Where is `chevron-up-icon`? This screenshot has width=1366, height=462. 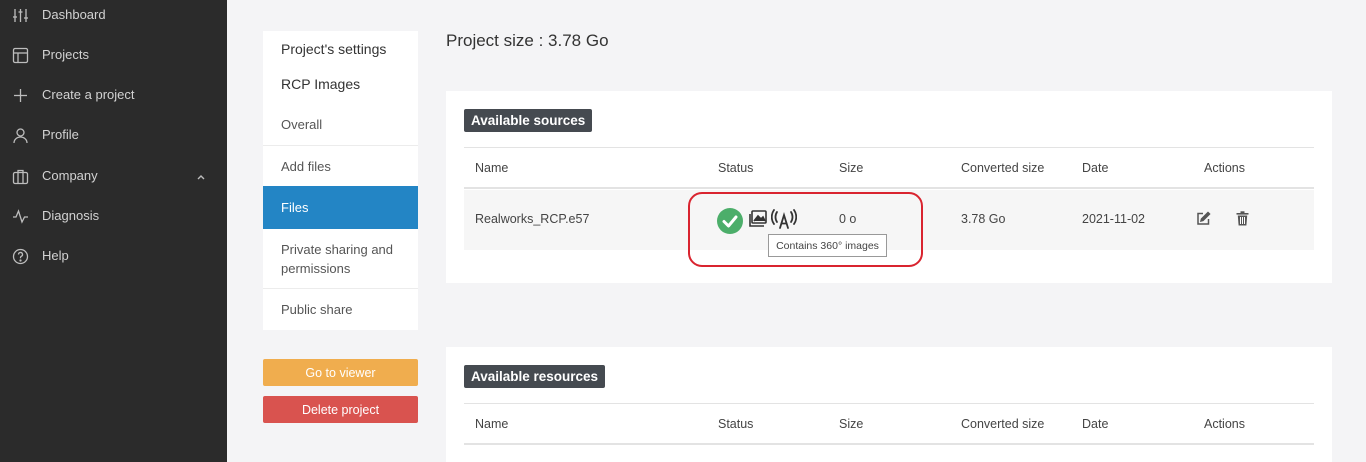
chevron-up-icon is located at coordinates (201, 175).